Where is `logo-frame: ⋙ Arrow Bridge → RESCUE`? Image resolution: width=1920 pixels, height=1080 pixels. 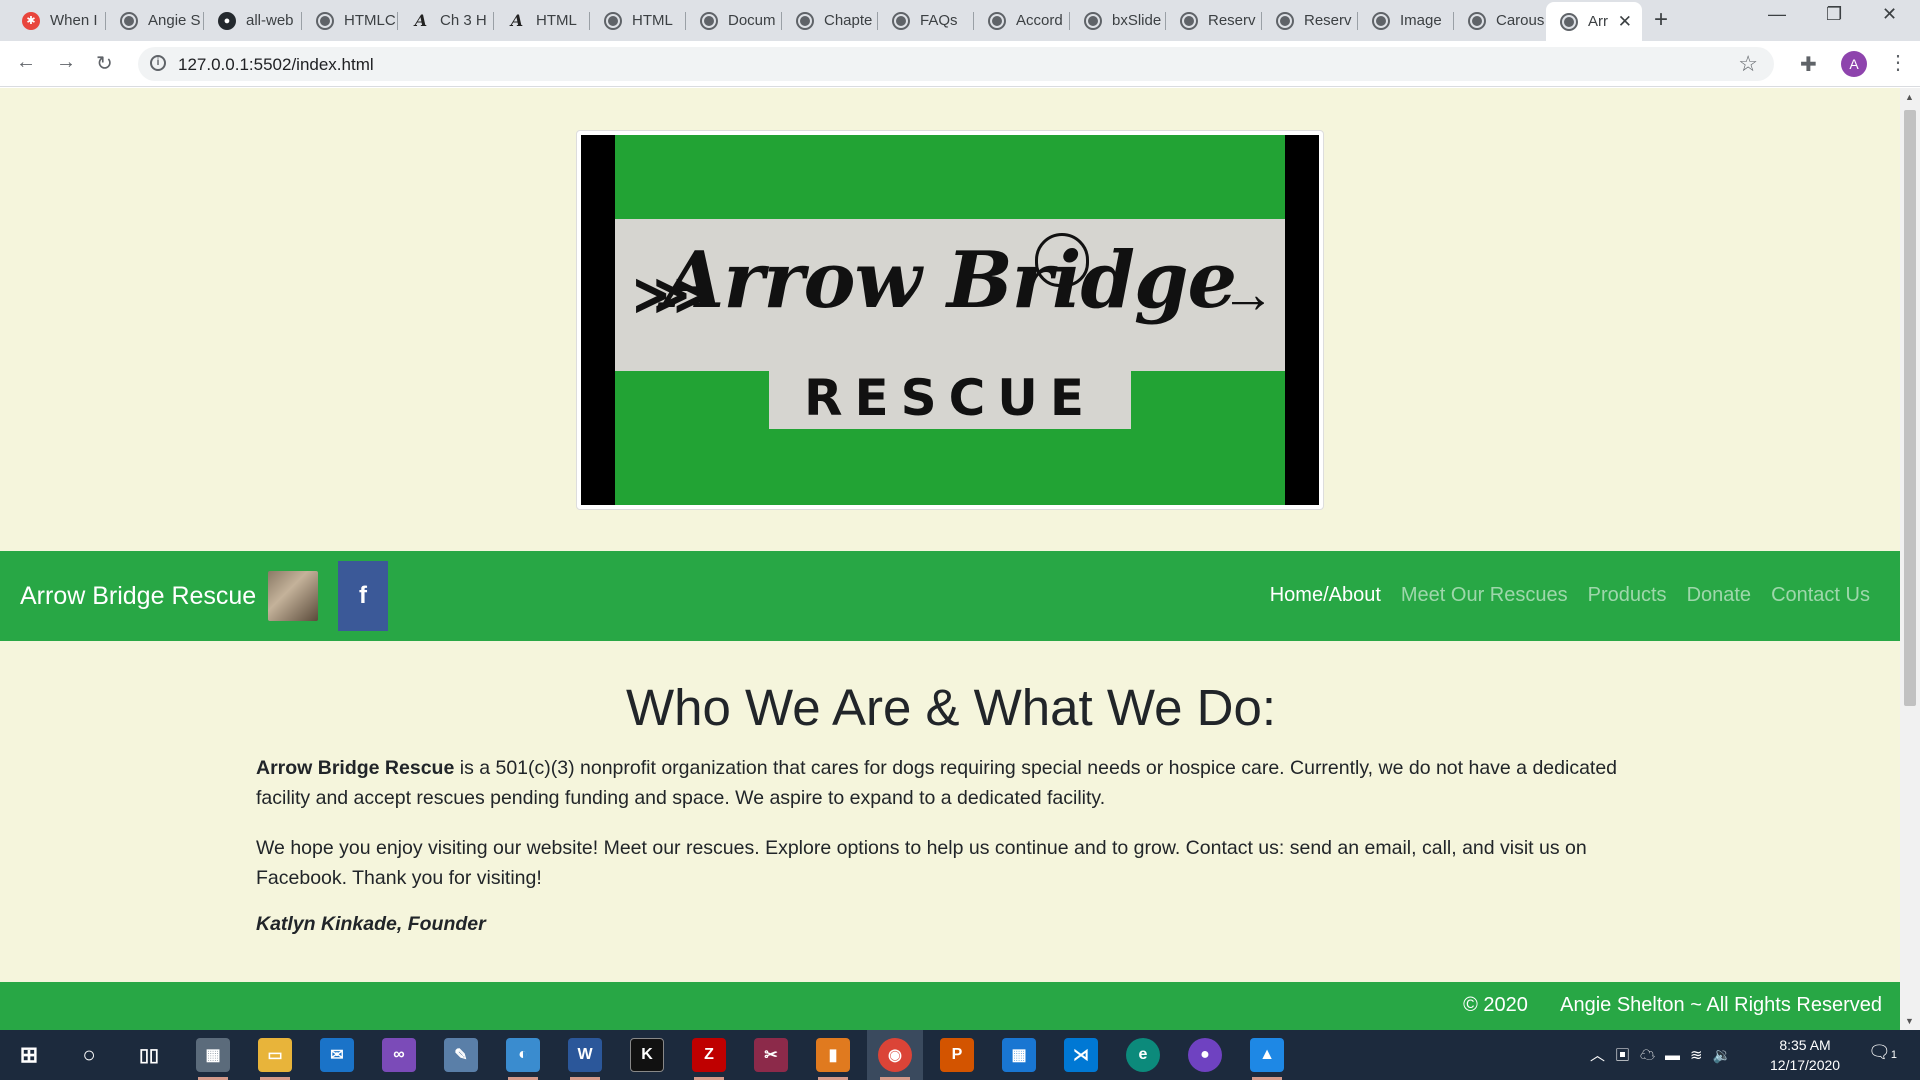 logo-frame: ⋙ Arrow Bridge → RESCUE is located at coordinates (950, 320).